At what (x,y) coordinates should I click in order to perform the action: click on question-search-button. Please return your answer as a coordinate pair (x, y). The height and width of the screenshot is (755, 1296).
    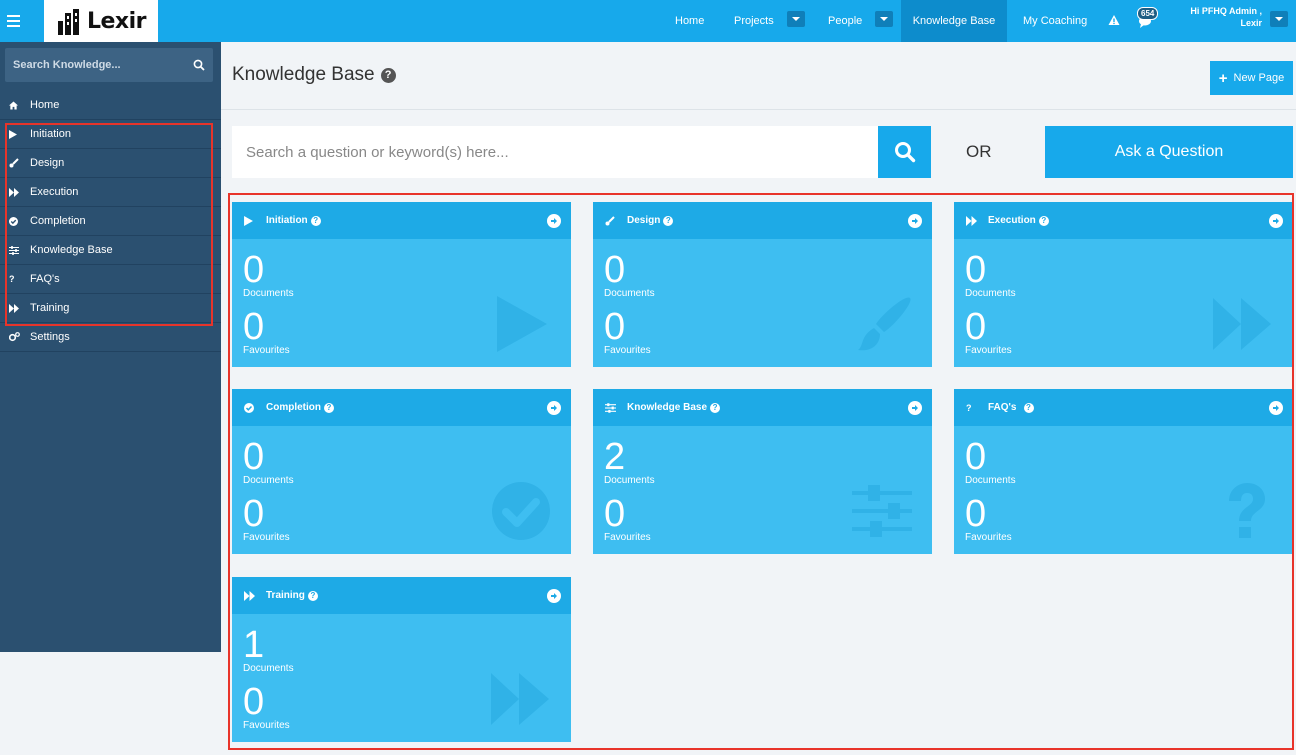
    Looking at the image, I should click on (904, 152).